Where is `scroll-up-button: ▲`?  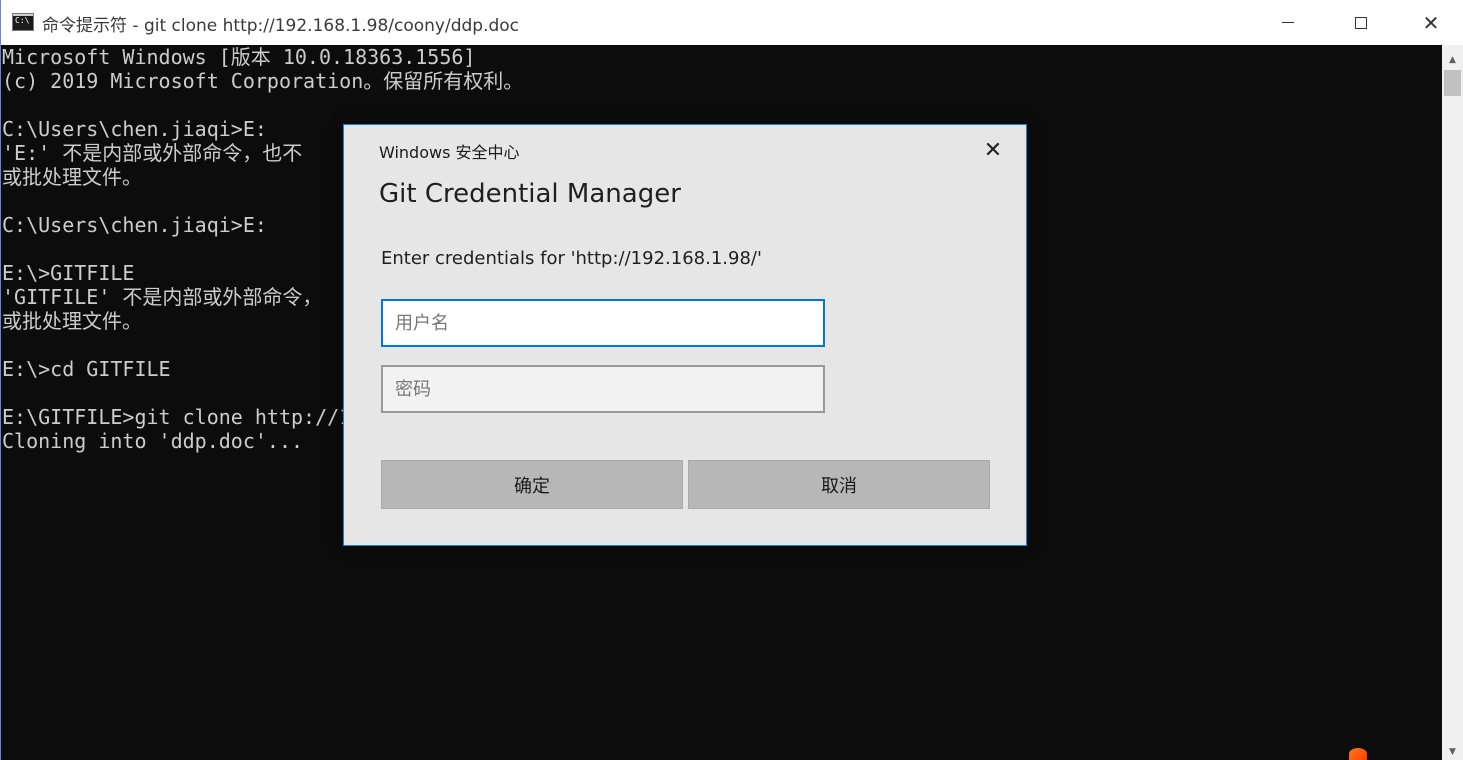
scroll-up-button: ▲ is located at coordinates (1452, 59).